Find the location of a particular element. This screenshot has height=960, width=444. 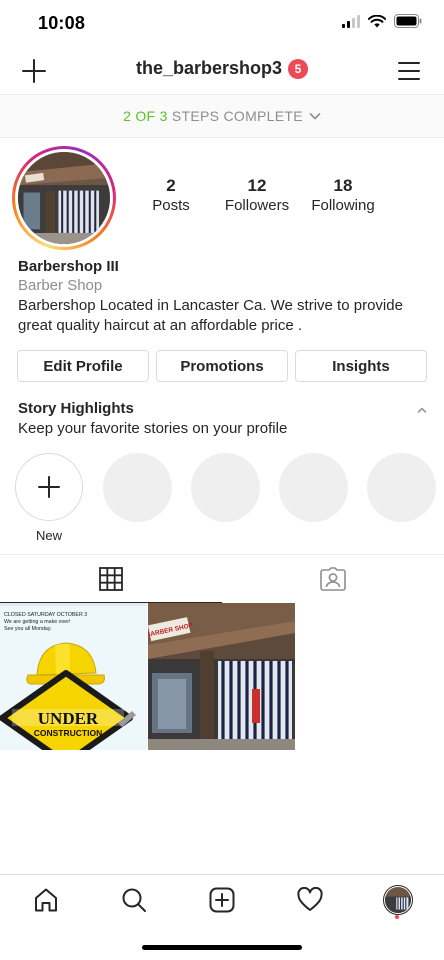

nav-new-post is located at coordinates (222, 900).